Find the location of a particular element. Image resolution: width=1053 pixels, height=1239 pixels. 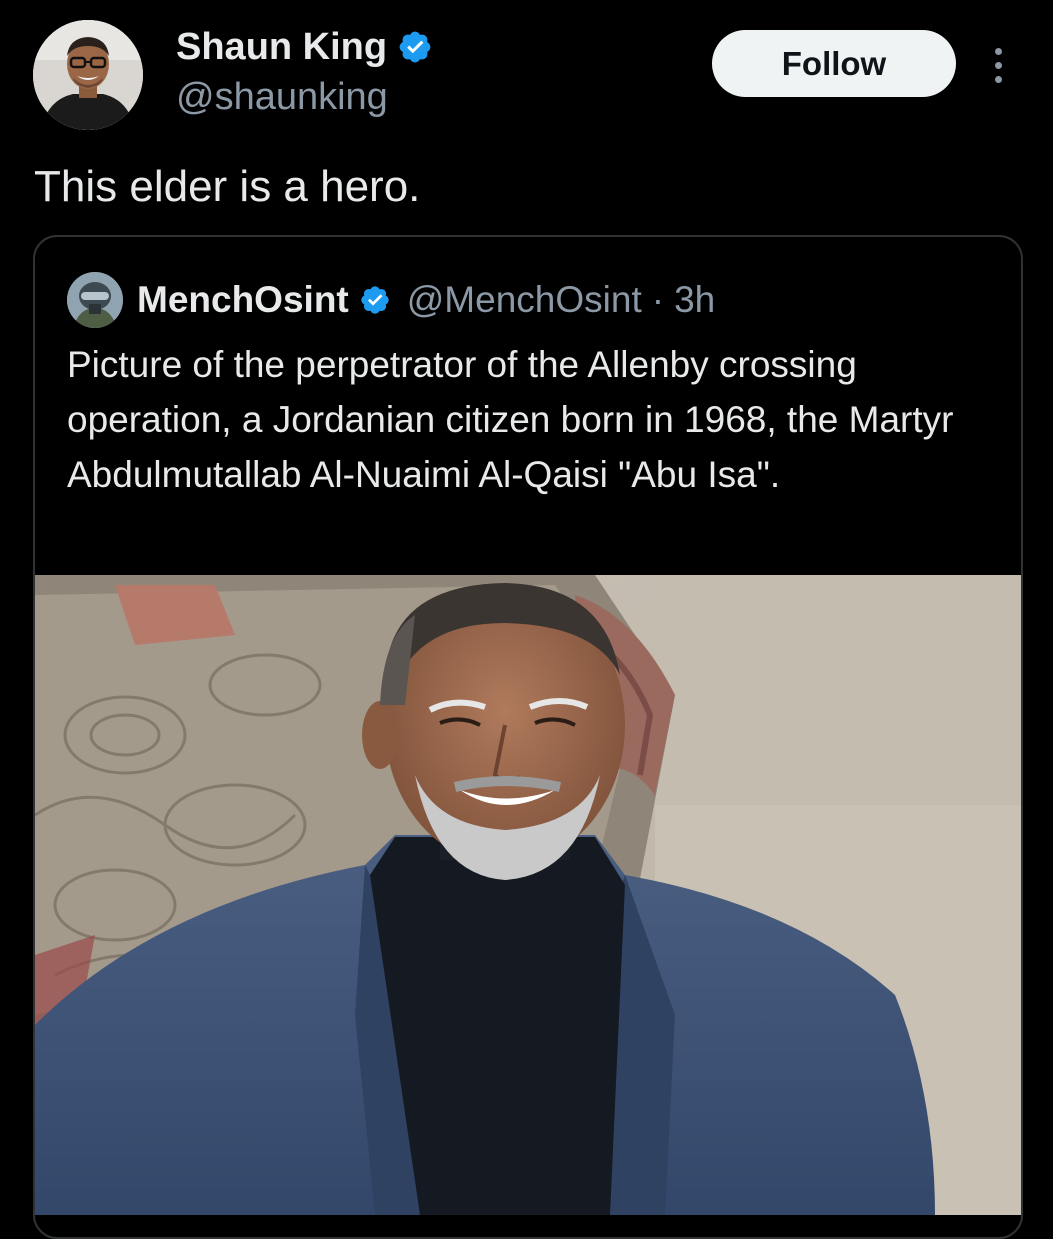

author-avatar is located at coordinates (88, 75).